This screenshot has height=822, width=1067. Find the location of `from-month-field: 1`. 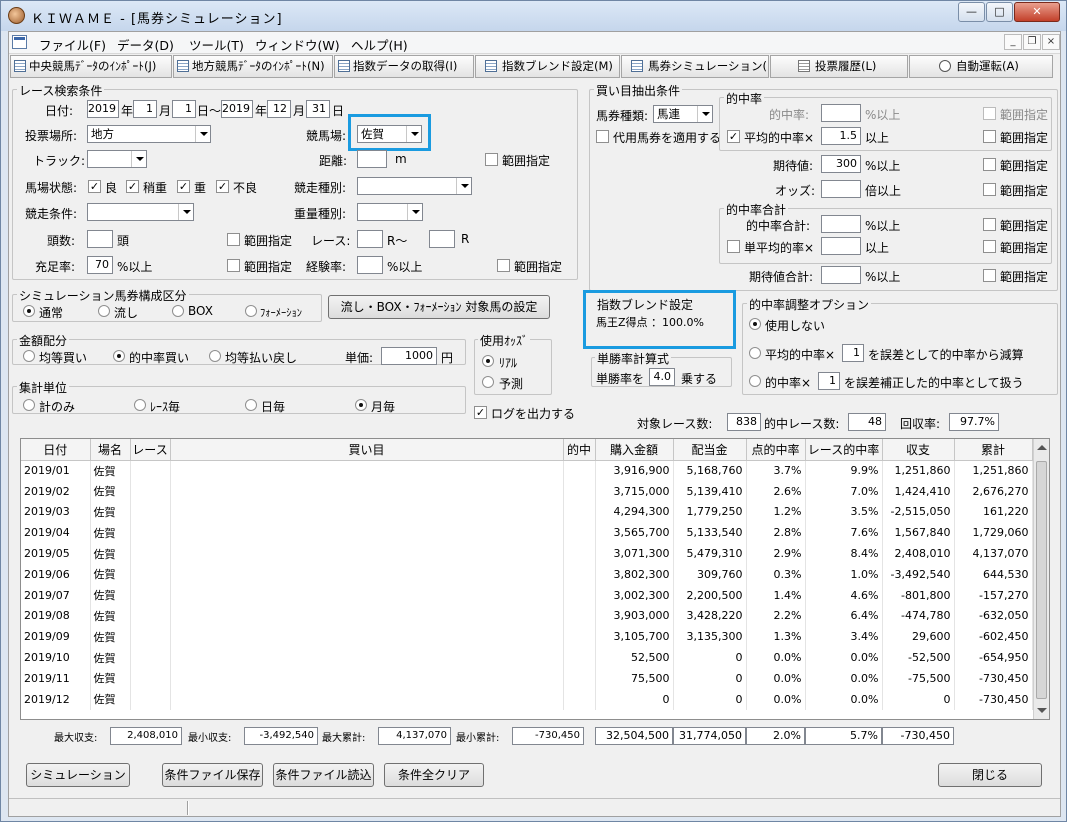

from-month-field: 1 is located at coordinates (145, 109).